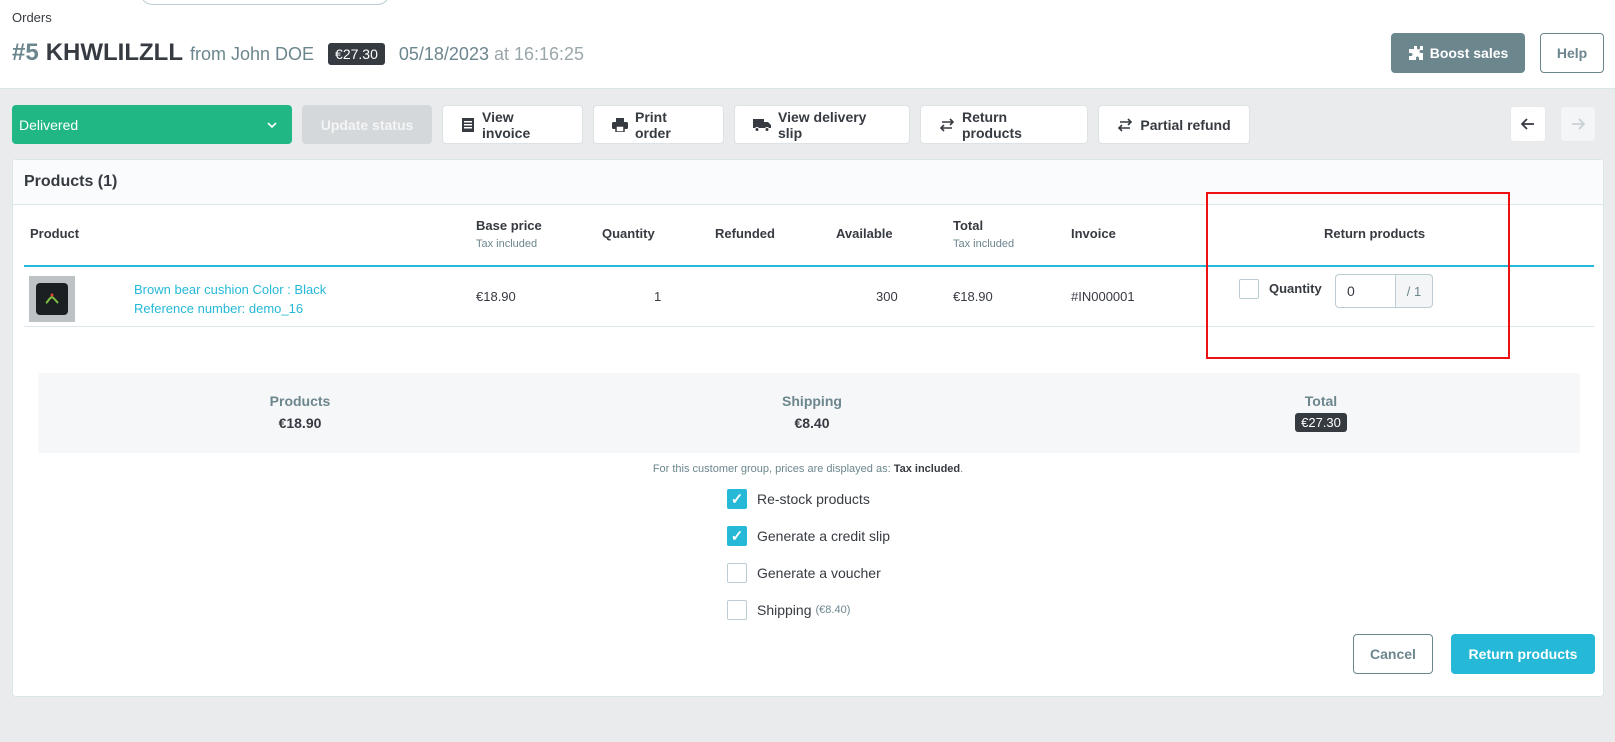 This screenshot has width=1615, height=742. What do you see at coordinates (812, 423) in the screenshot?
I see `summary-shipping-value: €8.40` at bounding box center [812, 423].